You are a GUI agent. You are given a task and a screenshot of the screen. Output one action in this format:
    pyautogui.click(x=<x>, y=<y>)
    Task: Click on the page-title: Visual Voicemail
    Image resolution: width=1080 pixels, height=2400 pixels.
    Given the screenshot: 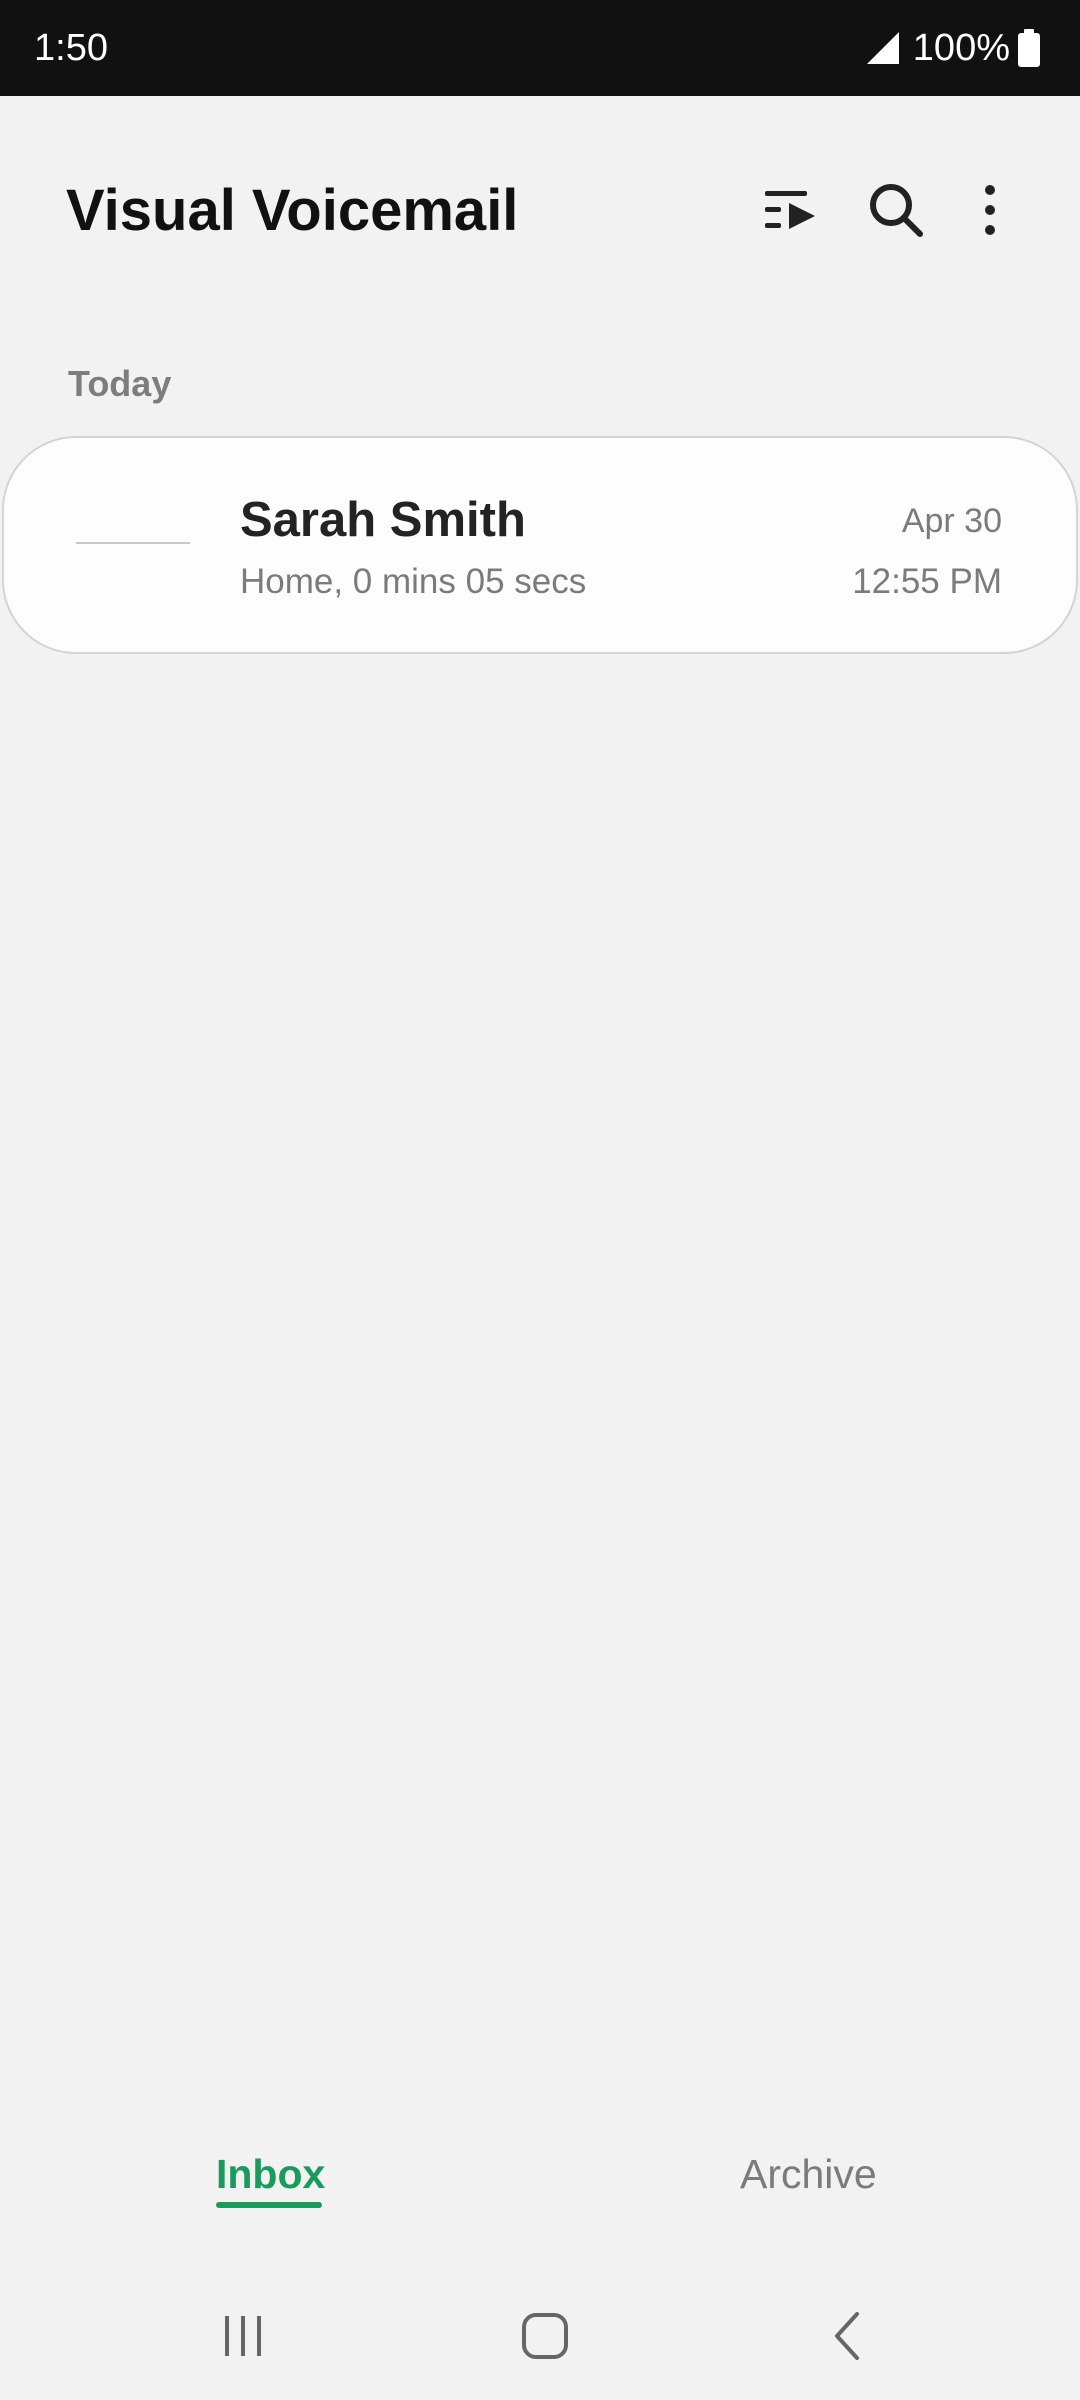 What is the action you would take?
    pyautogui.click(x=292, y=210)
    